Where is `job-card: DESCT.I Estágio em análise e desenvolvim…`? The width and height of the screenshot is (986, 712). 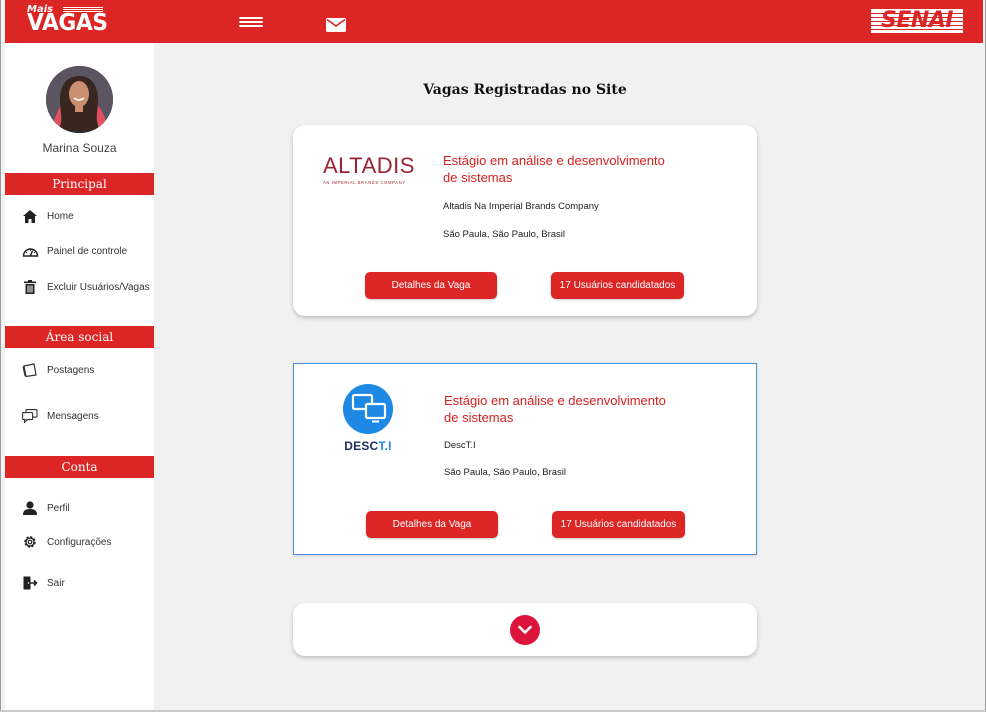
job-card: DESCT.I Estágio em análise e desenvolvim… is located at coordinates (525, 459).